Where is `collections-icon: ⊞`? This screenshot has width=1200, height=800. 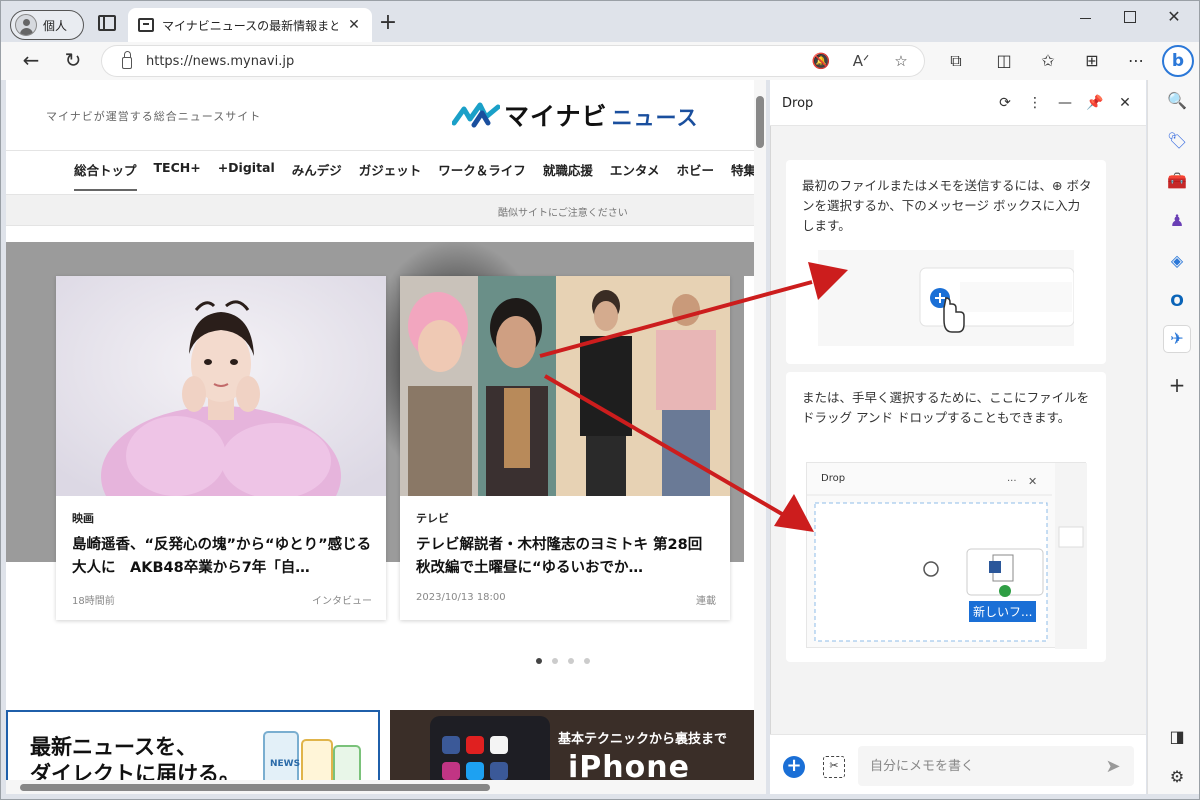 collections-icon: ⊞ is located at coordinates (1092, 61).